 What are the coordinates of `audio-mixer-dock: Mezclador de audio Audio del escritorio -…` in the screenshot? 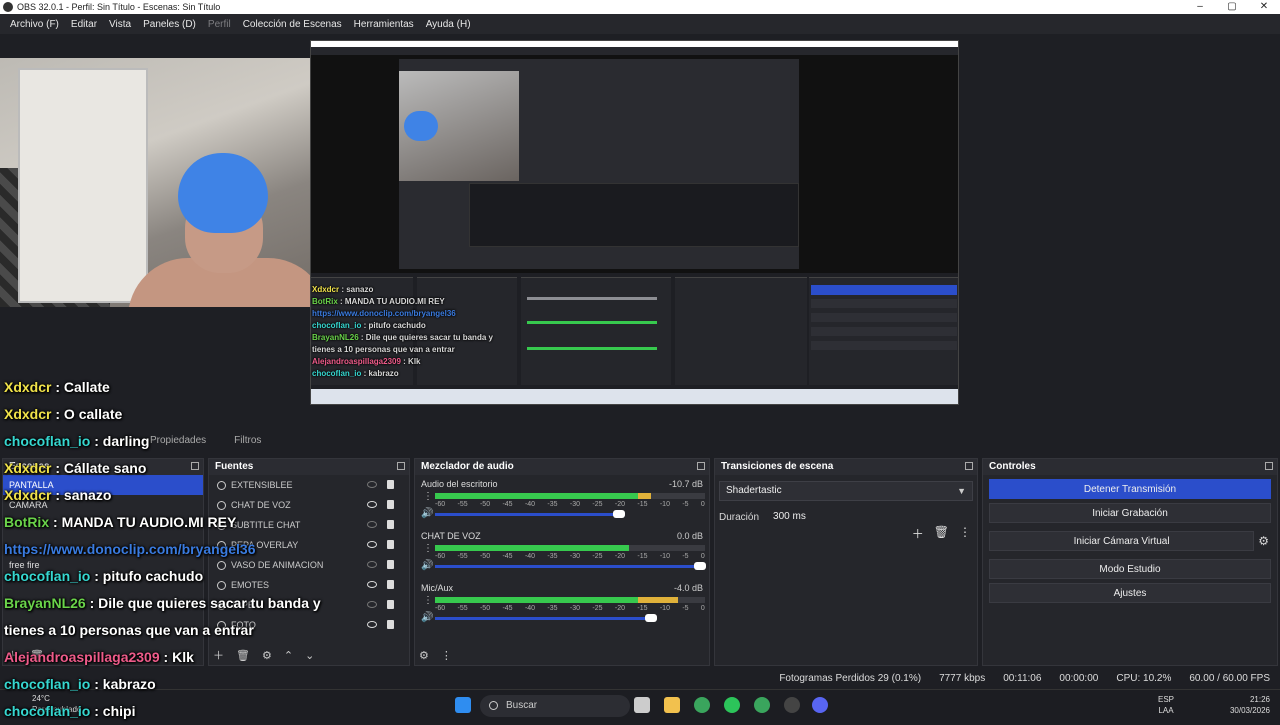 It's located at (562, 562).